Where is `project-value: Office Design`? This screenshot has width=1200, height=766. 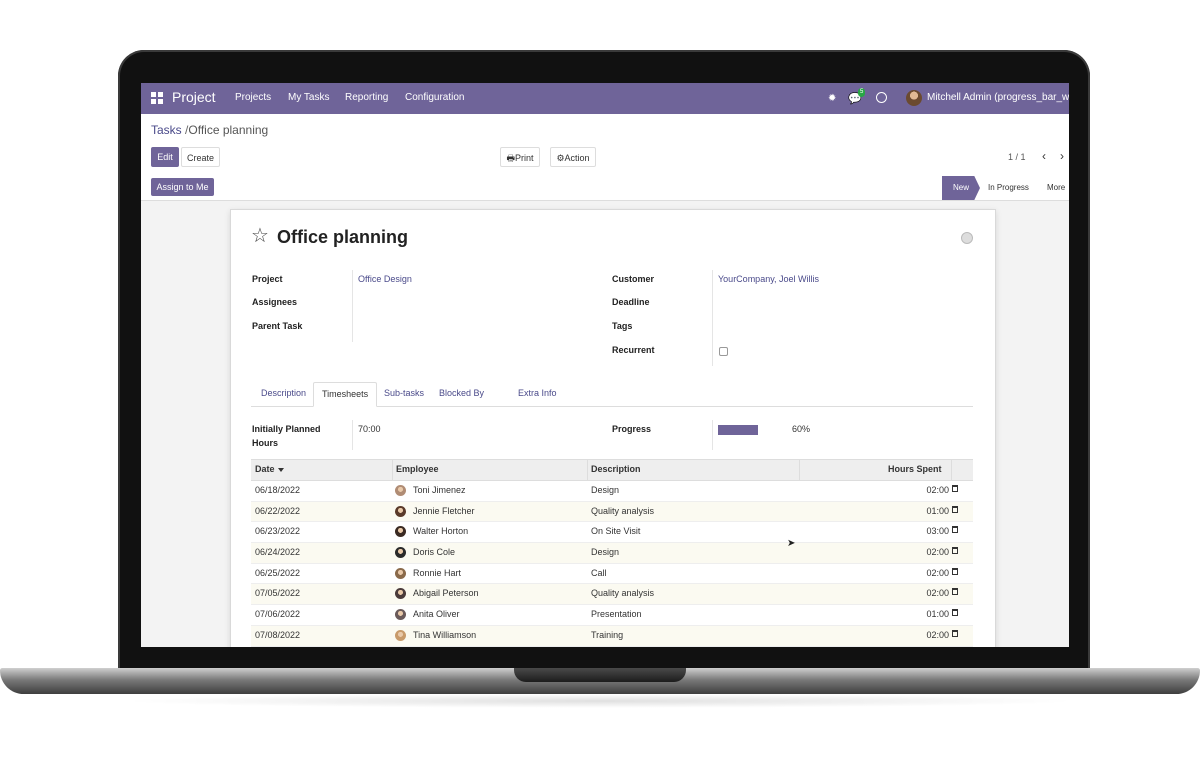 project-value: Office Design is located at coordinates (385, 279).